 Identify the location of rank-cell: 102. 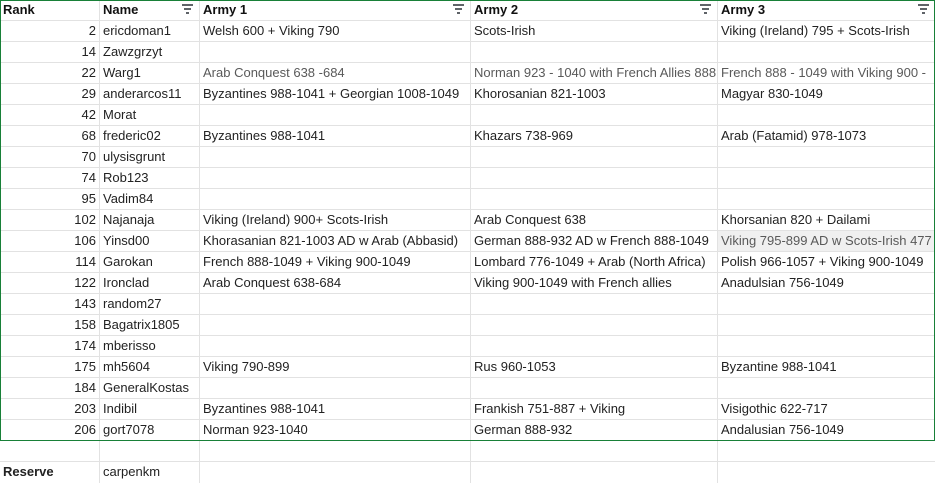
(50, 220).